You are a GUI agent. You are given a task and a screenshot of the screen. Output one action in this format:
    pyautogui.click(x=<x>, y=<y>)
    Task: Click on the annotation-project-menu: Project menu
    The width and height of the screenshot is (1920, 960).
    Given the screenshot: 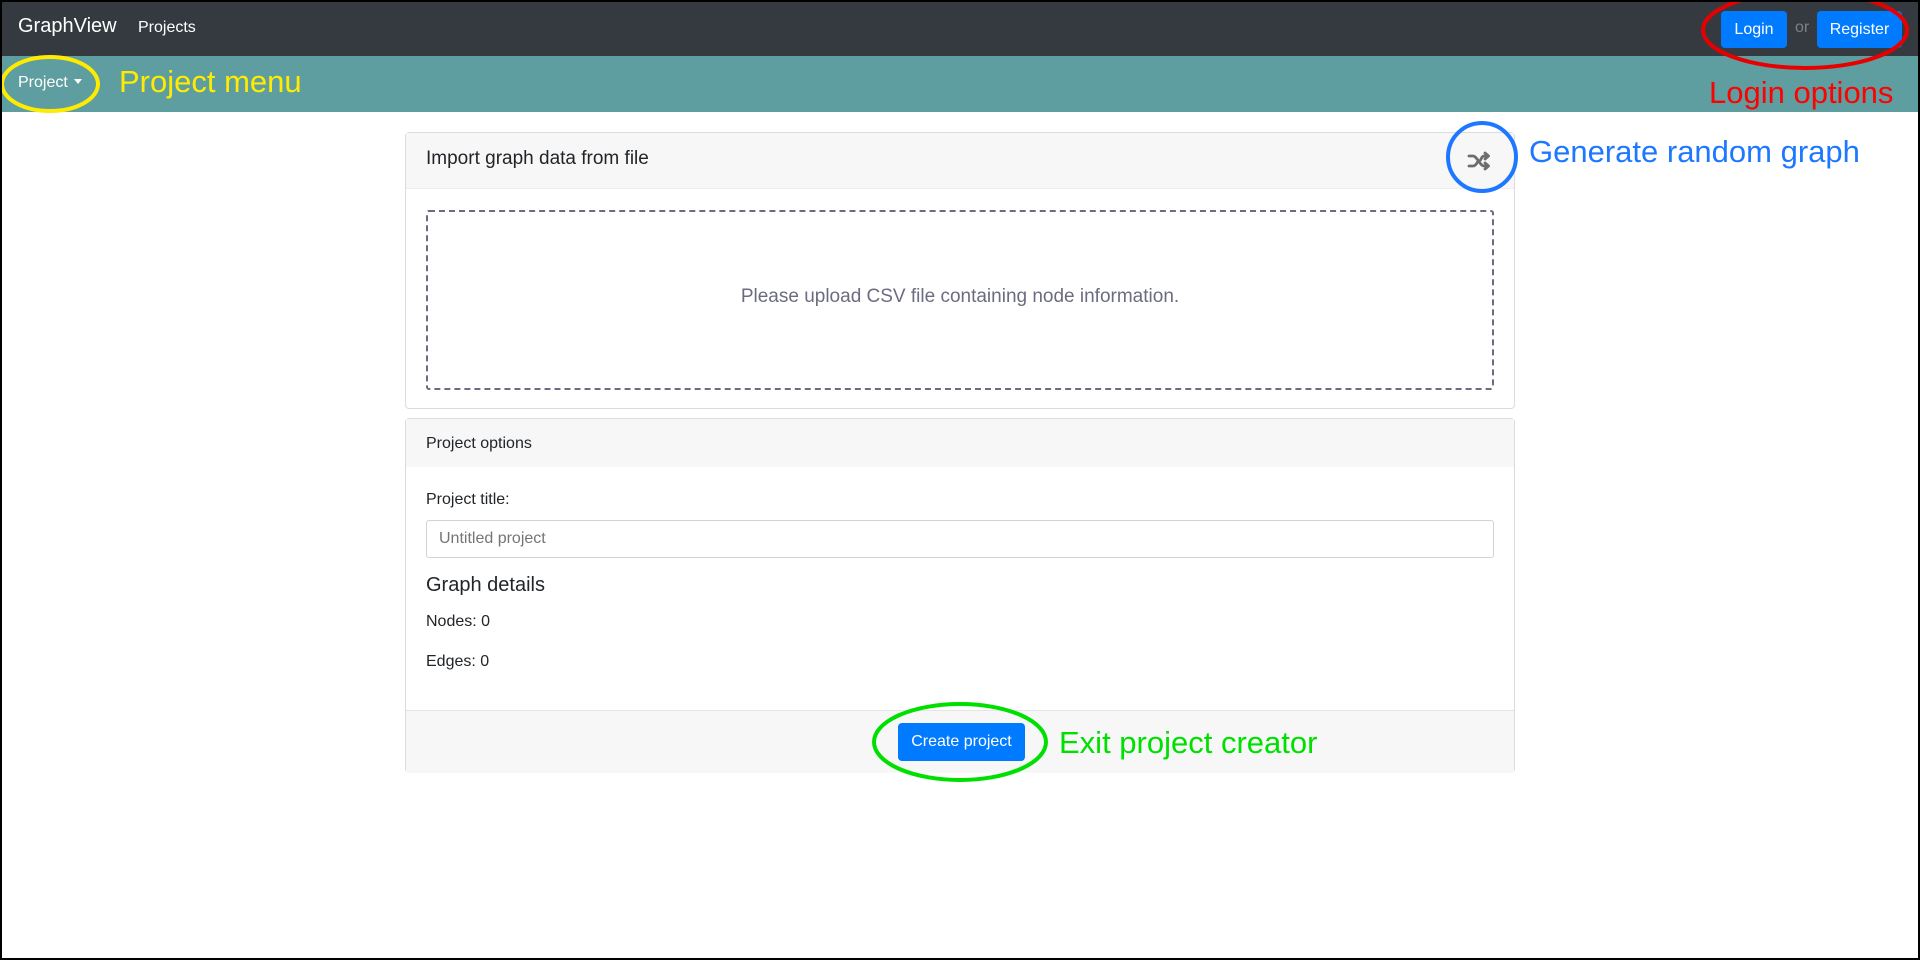 What is the action you would take?
    pyautogui.click(x=210, y=81)
    